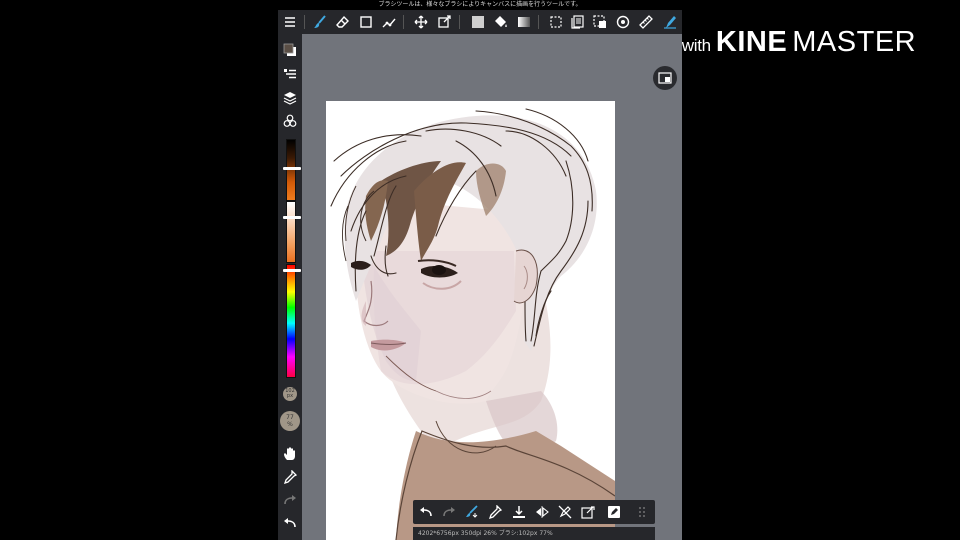 The height and width of the screenshot is (540, 960). I want to click on menu-icon, so click(290, 22).